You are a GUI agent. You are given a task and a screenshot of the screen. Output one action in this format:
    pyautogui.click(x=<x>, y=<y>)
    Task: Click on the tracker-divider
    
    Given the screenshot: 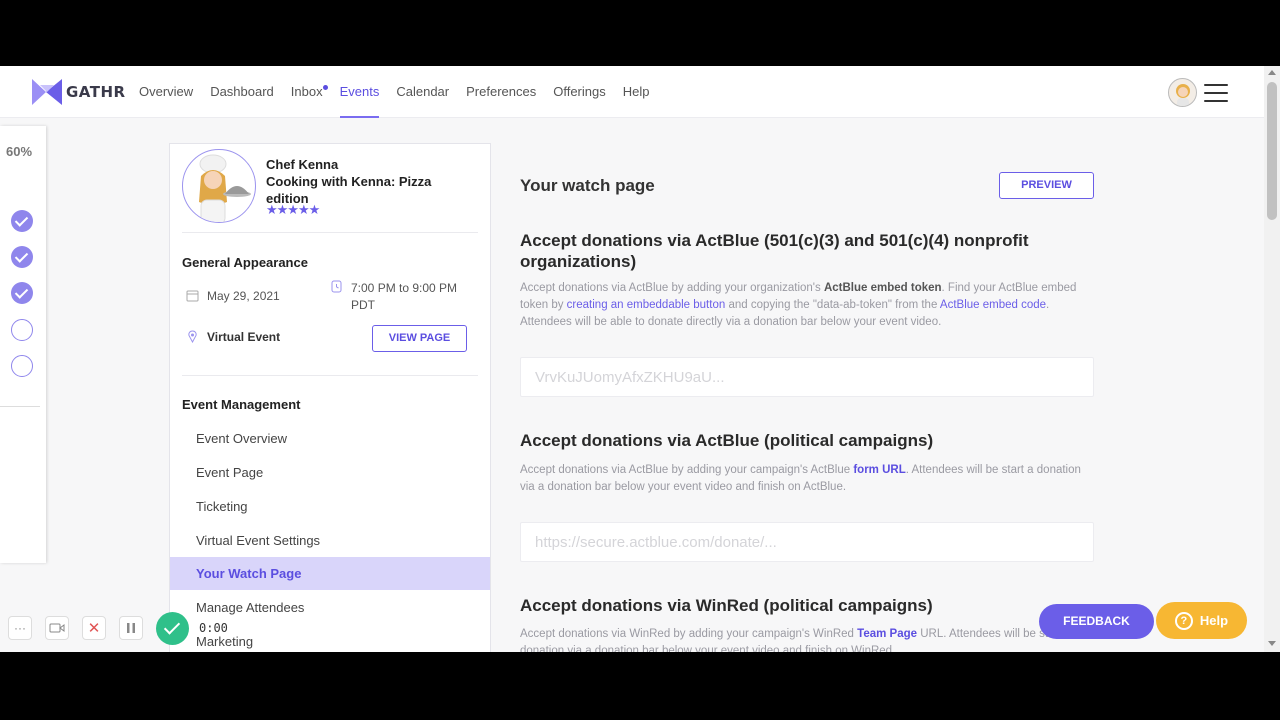 What is the action you would take?
    pyautogui.click(x=20, y=406)
    